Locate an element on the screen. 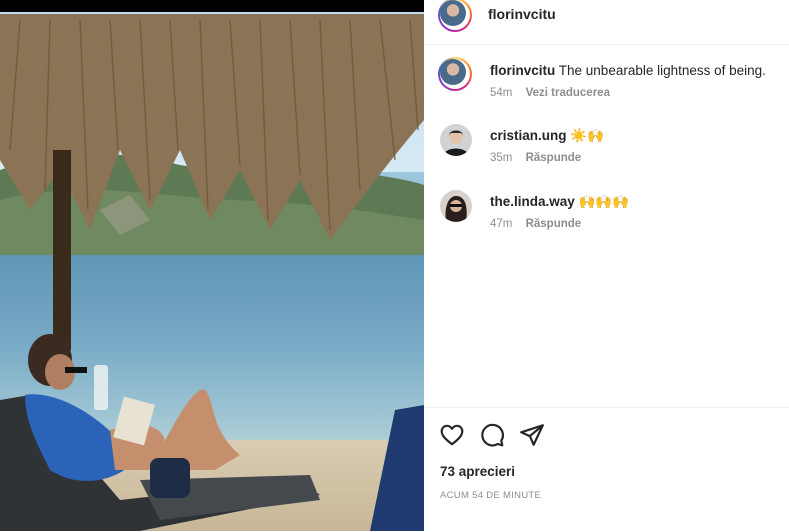 The image size is (789, 532). caption-username: florinvcitu is located at coordinates (522, 70).